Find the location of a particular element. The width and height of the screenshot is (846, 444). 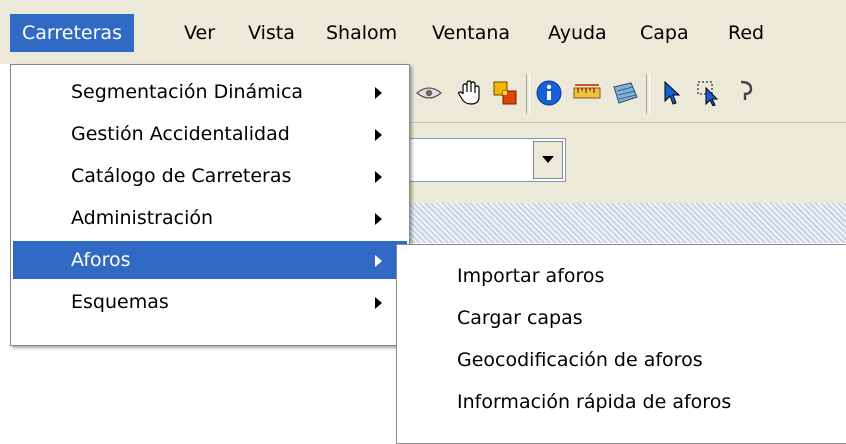

submenu-item-label: Geocodificación de aforos is located at coordinates (580, 360).